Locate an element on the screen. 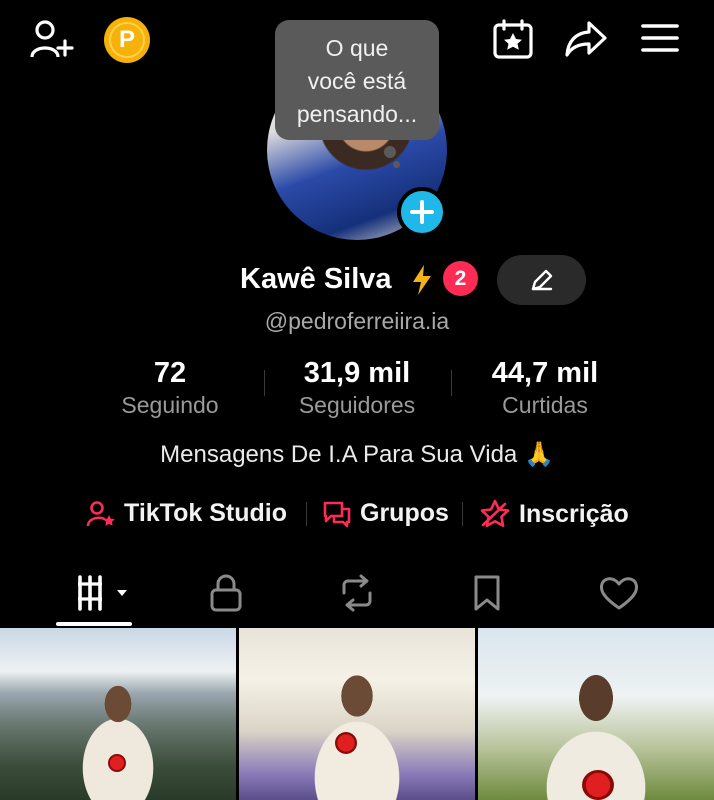  tab-favorites is located at coordinates (487, 593).